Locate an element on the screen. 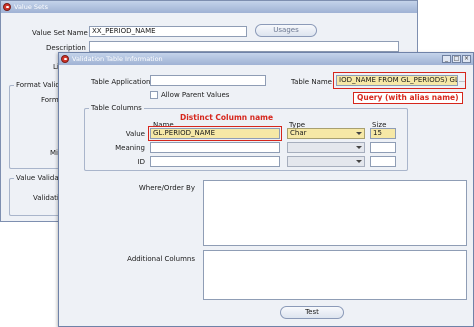 This screenshot has height=327, width=474. format-validation-title: Format Valid is located at coordinates (38, 85).